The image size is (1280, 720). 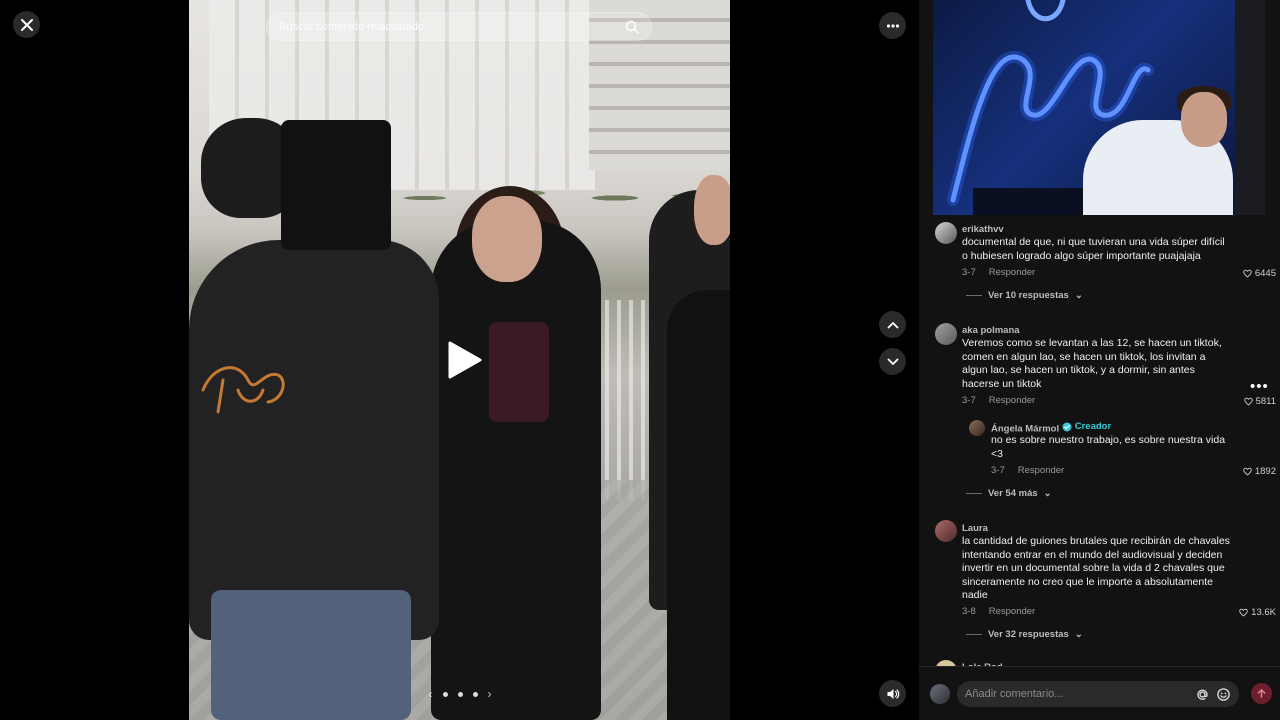 I want to click on view-more-replies-button: Ver 54 más ⌄, so click(x=1009, y=493).